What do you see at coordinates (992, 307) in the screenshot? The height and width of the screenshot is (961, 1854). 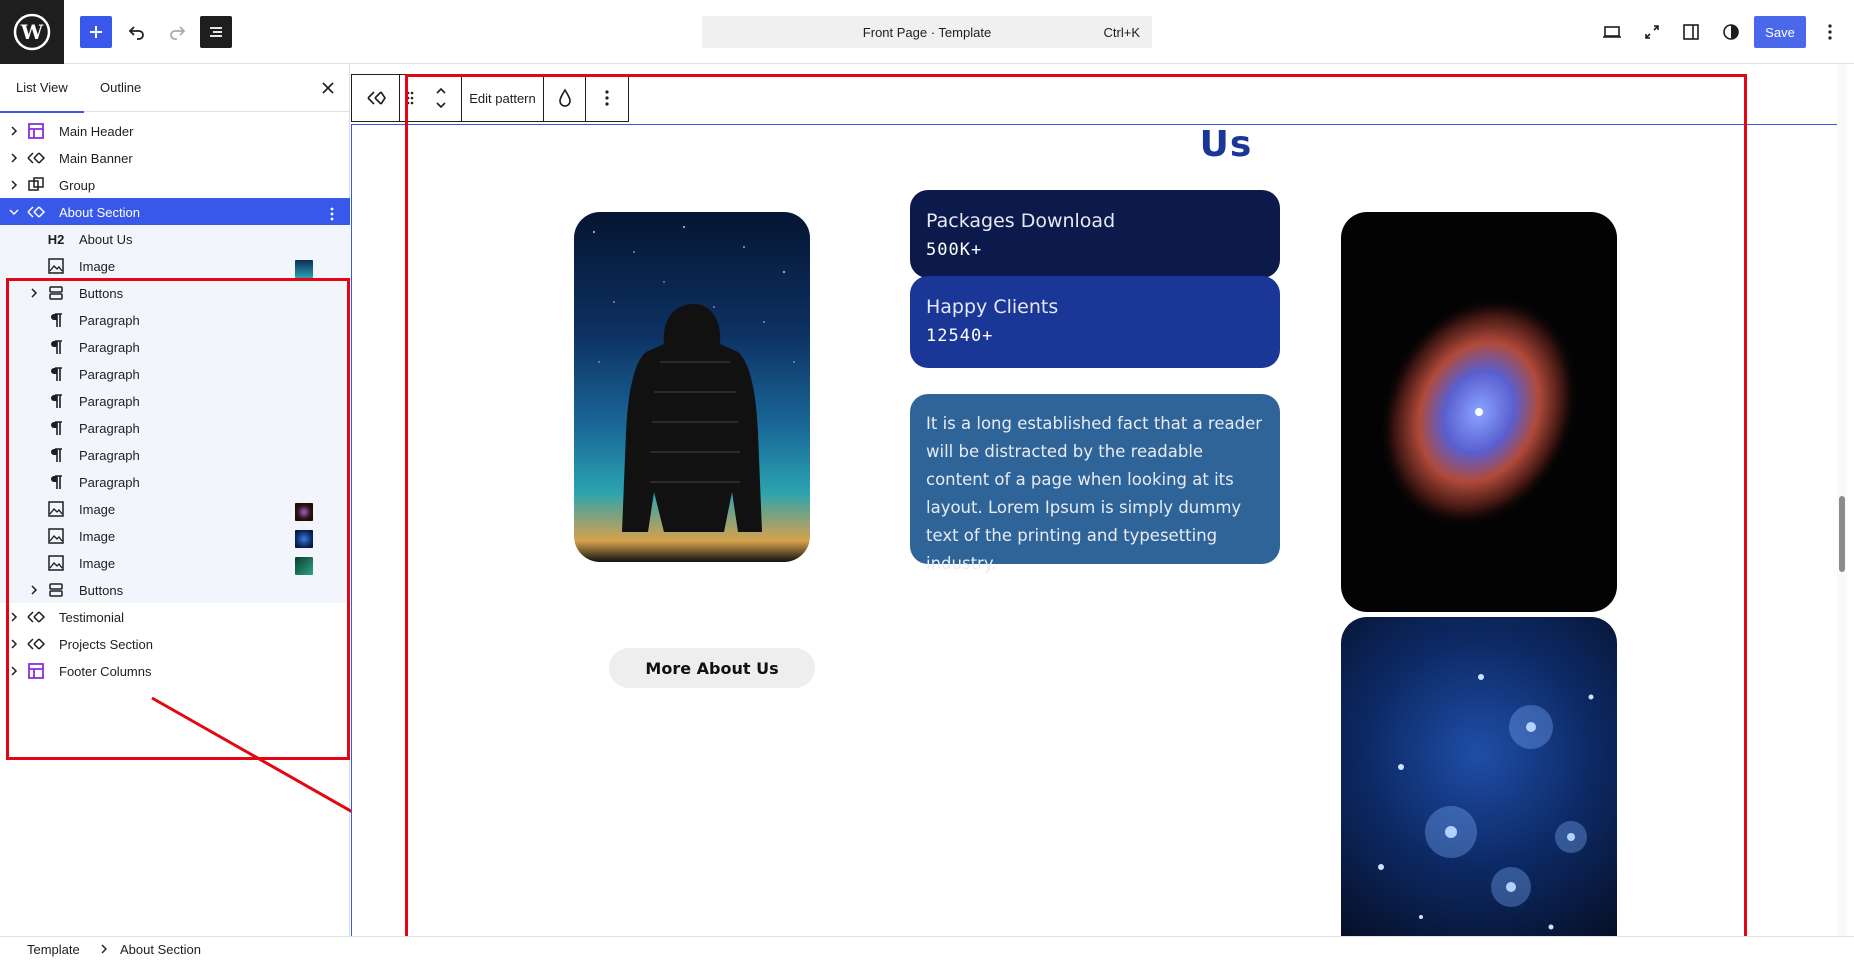 I see `stat-title: Happy Clients` at bounding box center [992, 307].